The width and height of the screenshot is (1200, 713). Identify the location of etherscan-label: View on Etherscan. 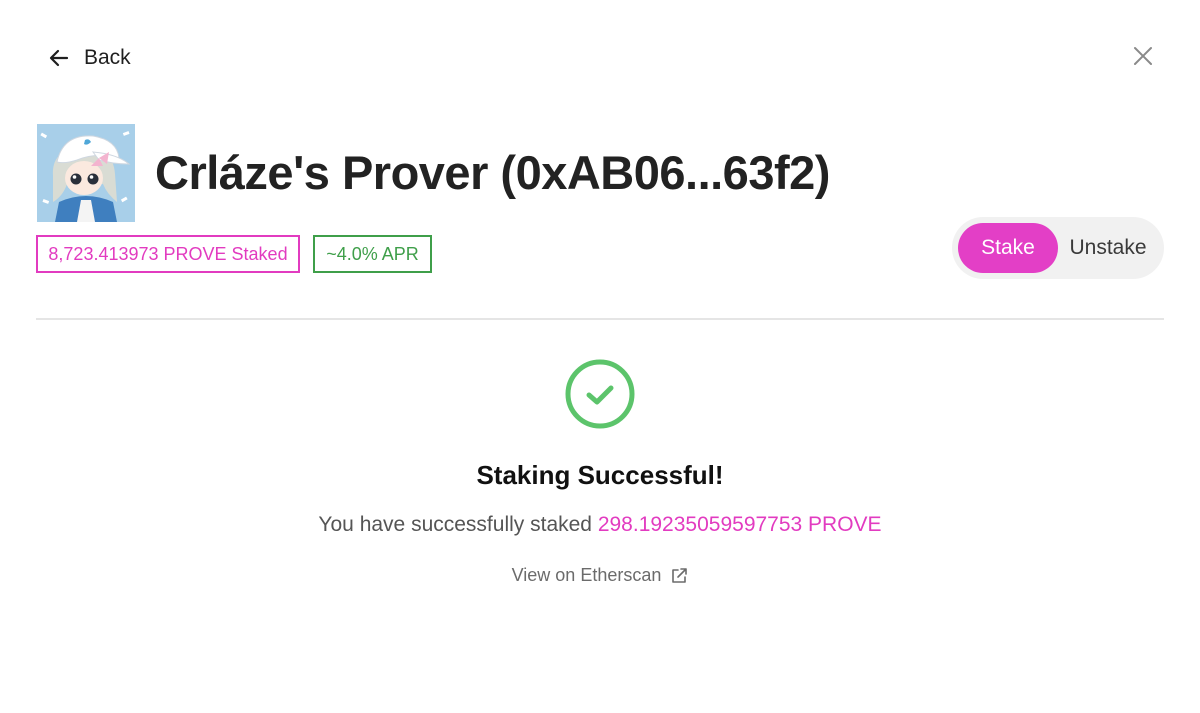
(586, 575).